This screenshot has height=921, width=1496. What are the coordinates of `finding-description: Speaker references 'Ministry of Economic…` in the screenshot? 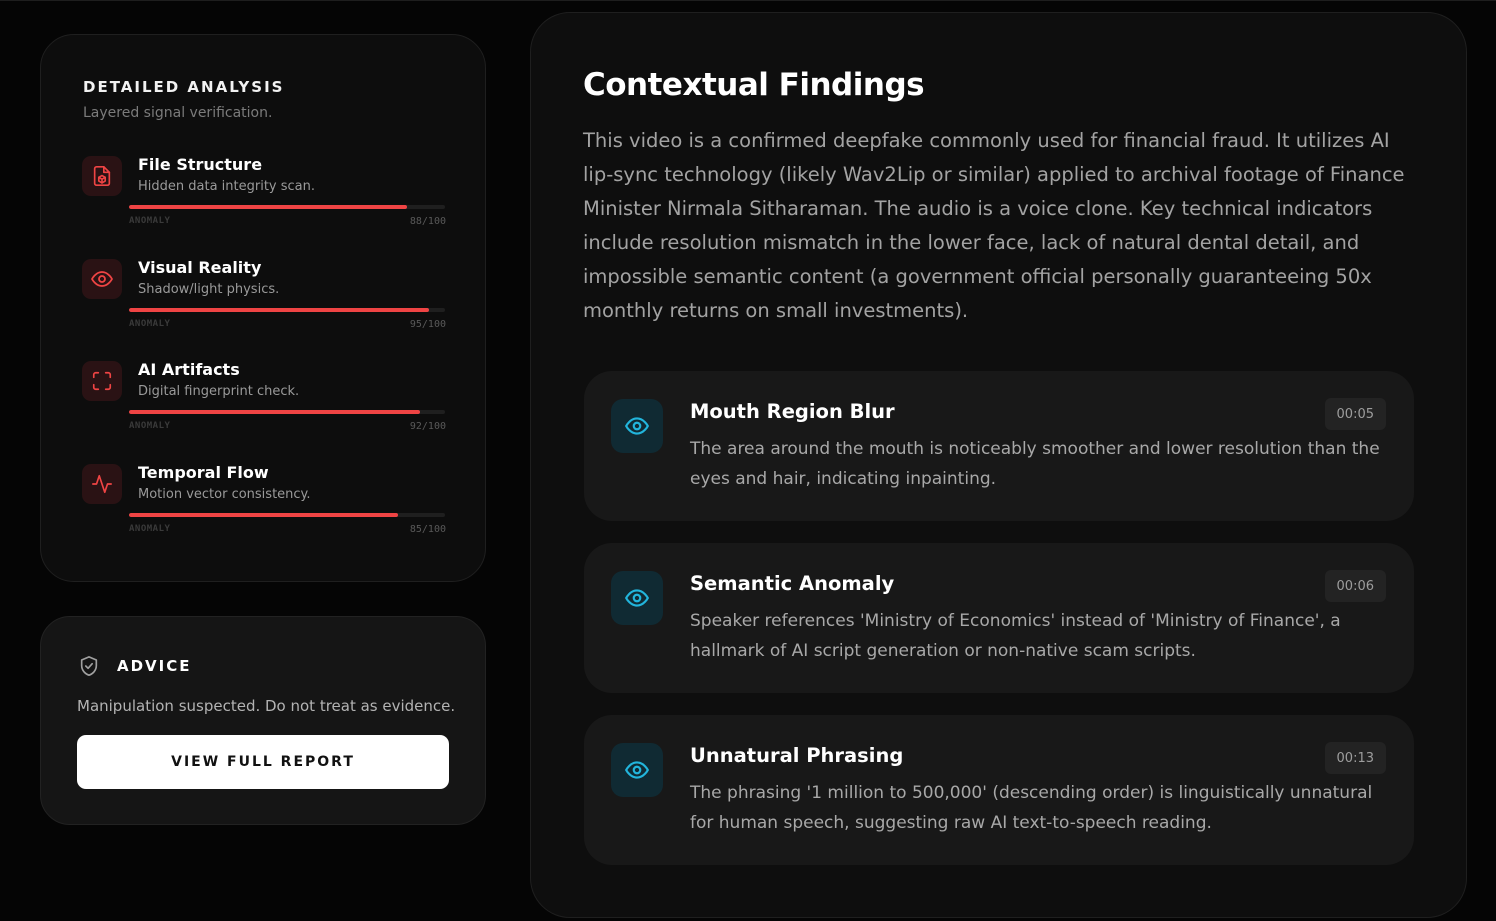 It's located at (1015, 636).